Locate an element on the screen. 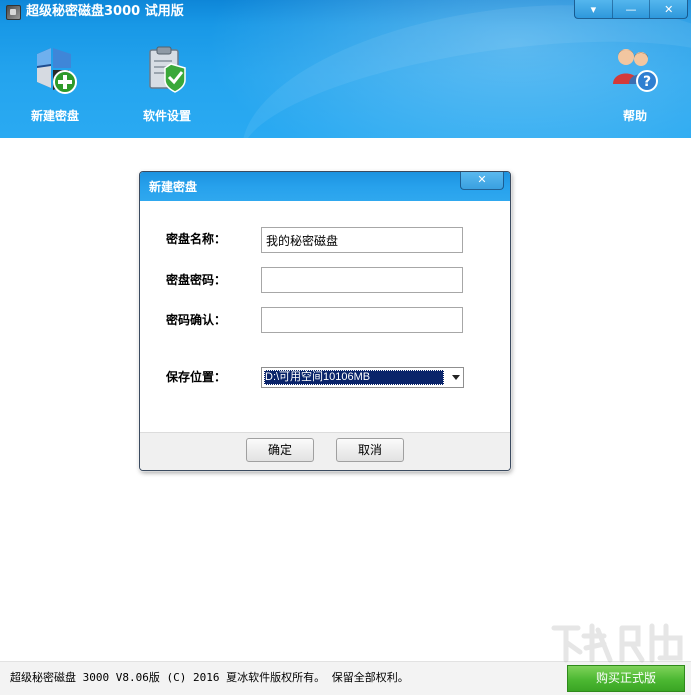 This screenshot has height=695, width=691. cancel-button: 取消 is located at coordinates (370, 450).